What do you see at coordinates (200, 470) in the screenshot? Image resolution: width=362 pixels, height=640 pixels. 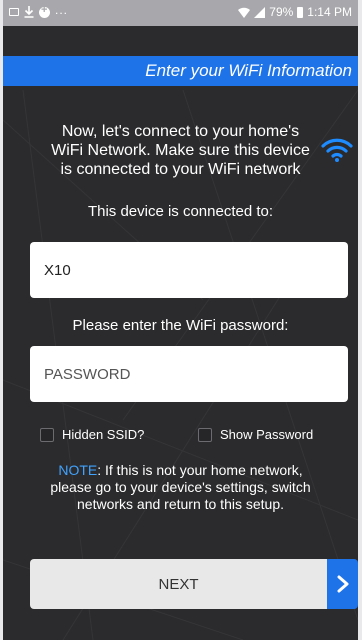 I see `note-line-1-text: : If this is not your home network,` at bounding box center [200, 470].